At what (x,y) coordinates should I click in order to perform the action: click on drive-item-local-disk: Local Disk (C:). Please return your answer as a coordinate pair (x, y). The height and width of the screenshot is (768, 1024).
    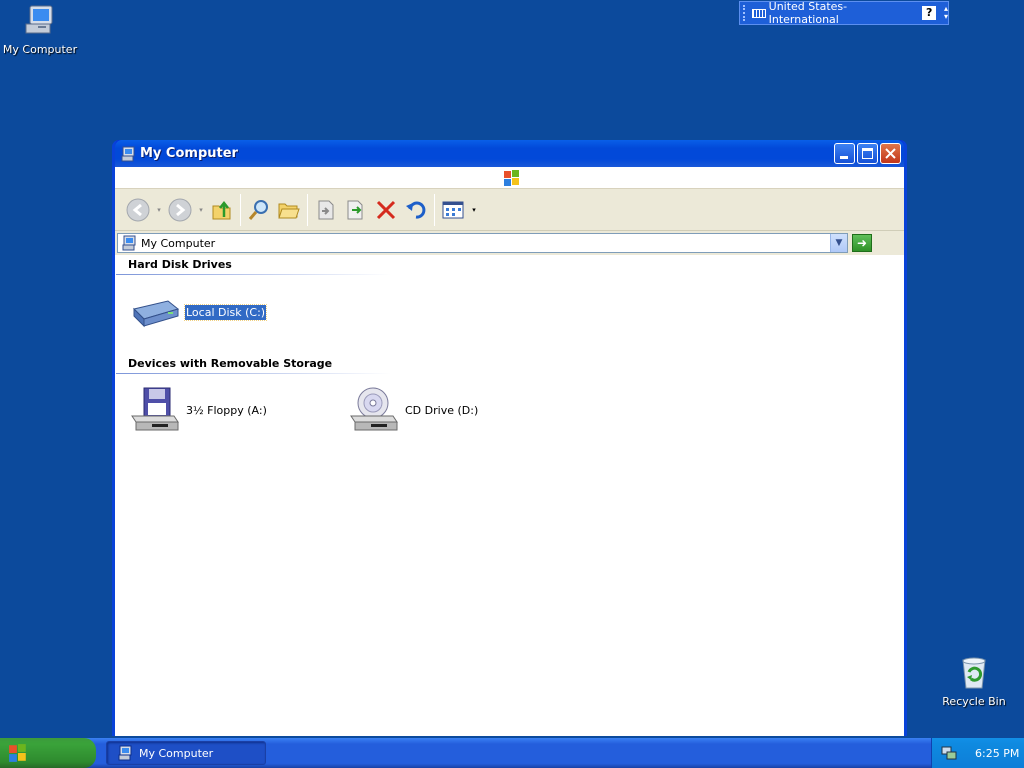
    Looking at the image, I should click on (199, 312).